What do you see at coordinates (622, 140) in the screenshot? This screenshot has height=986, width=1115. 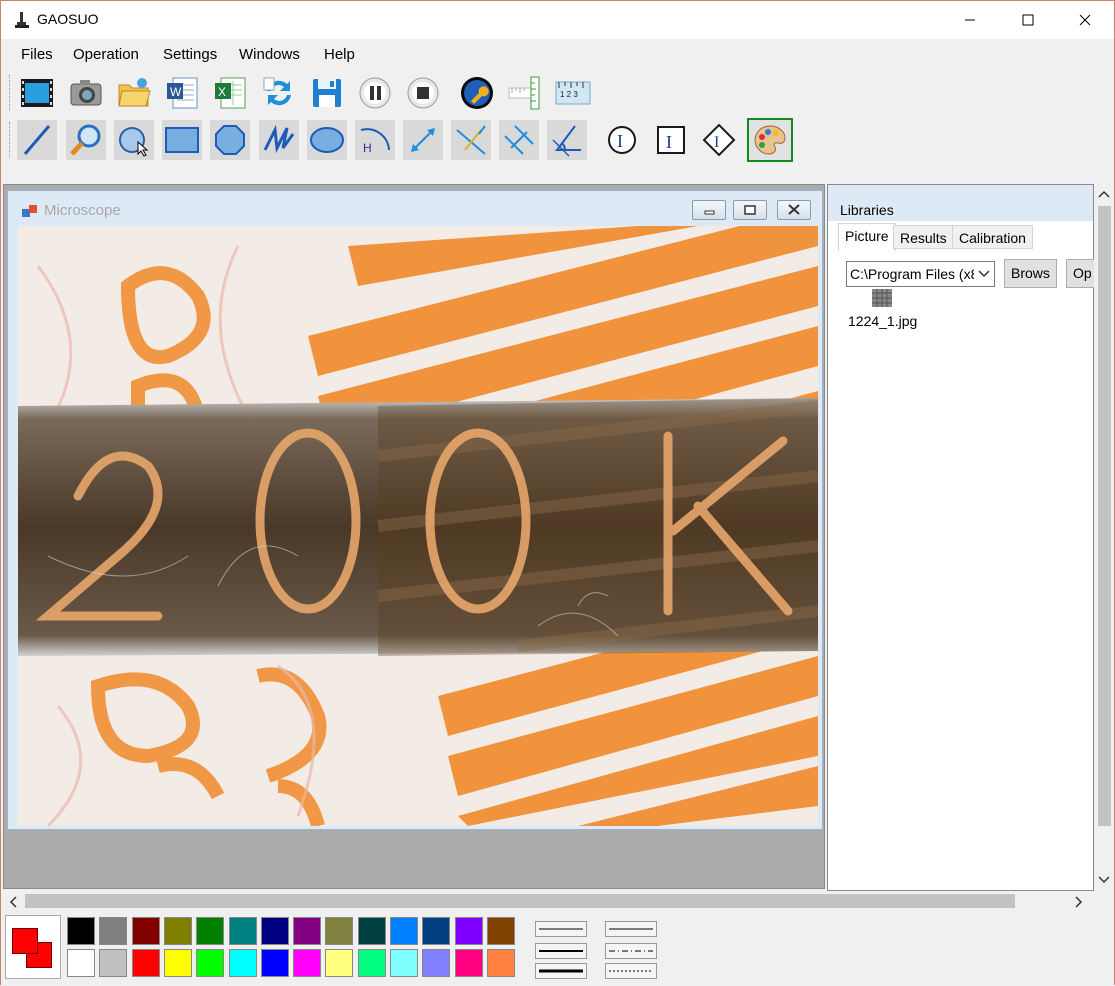 I see `text-circle-button: I` at bounding box center [622, 140].